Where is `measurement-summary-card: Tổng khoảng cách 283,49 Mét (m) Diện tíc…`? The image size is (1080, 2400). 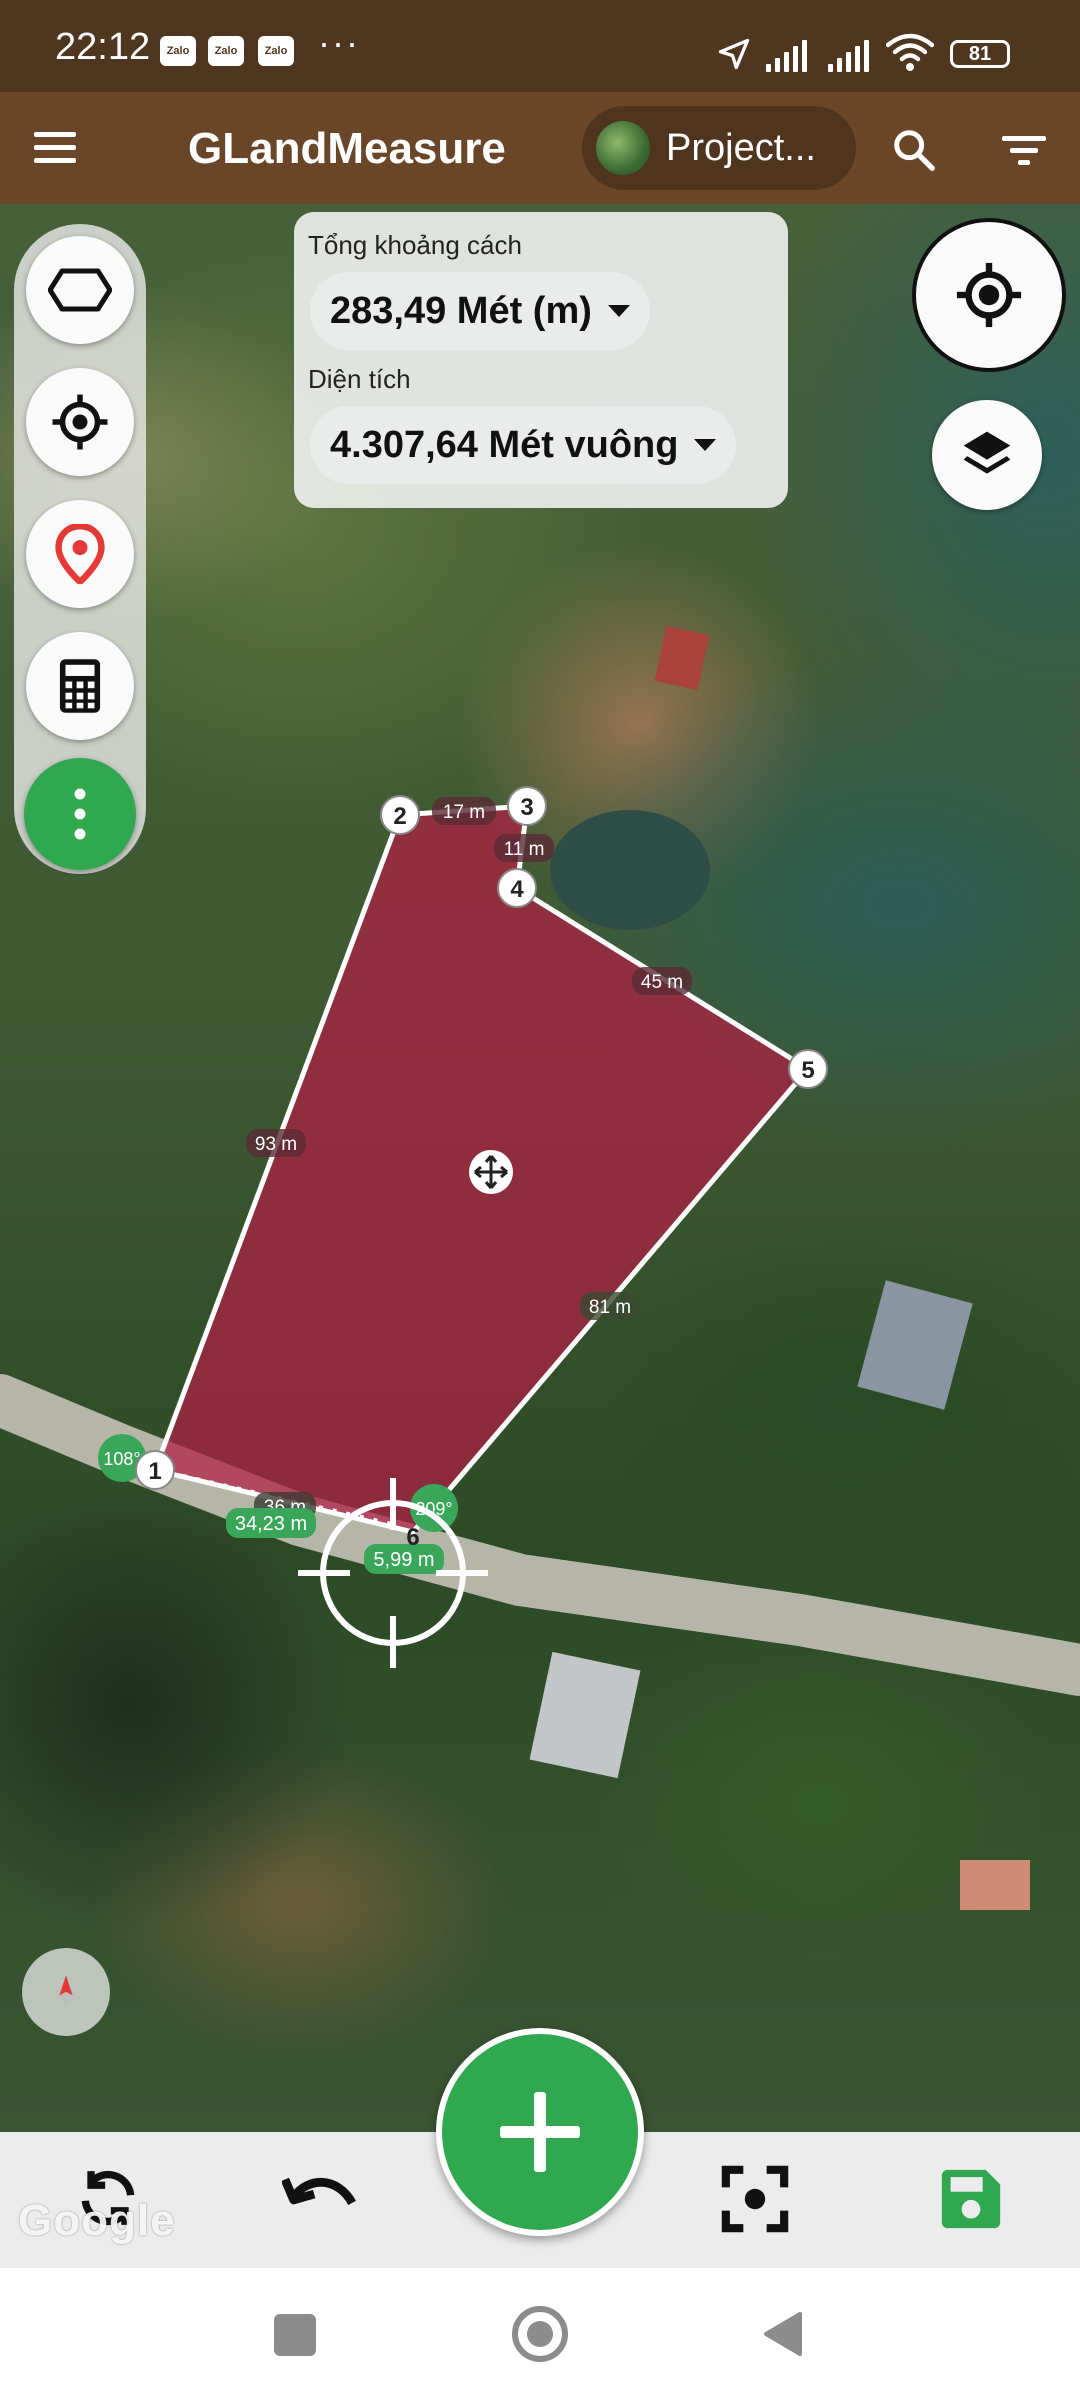 measurement-summary-card: Tổng khoảng cách 283,49 Mét (m) Diện tíc… is located at coordinates (541, 360).